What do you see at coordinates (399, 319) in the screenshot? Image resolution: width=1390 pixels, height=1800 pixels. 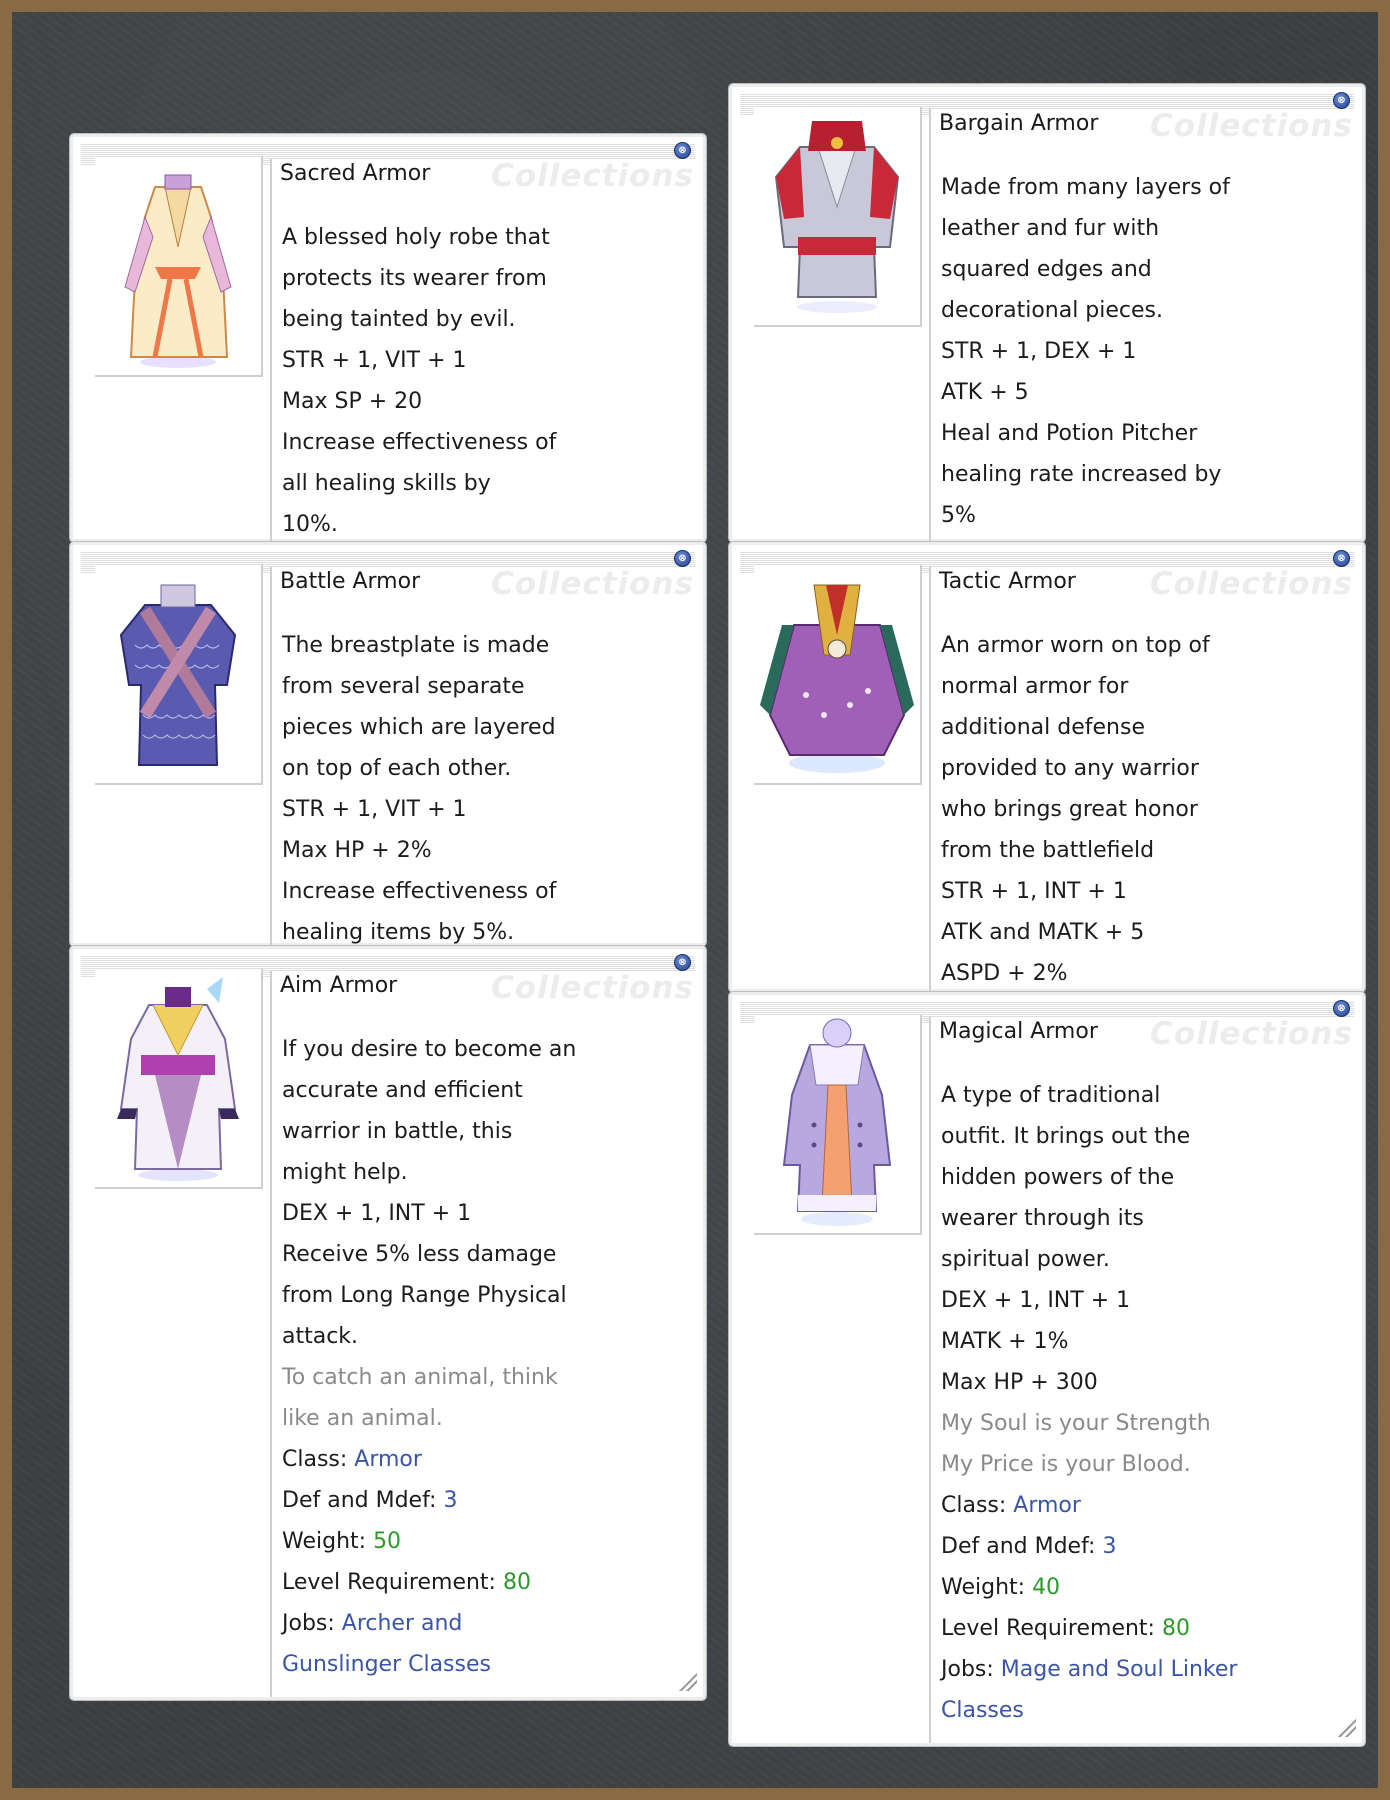 I see `description-line: being tainted by evil.` at bounding box center [399, 319].